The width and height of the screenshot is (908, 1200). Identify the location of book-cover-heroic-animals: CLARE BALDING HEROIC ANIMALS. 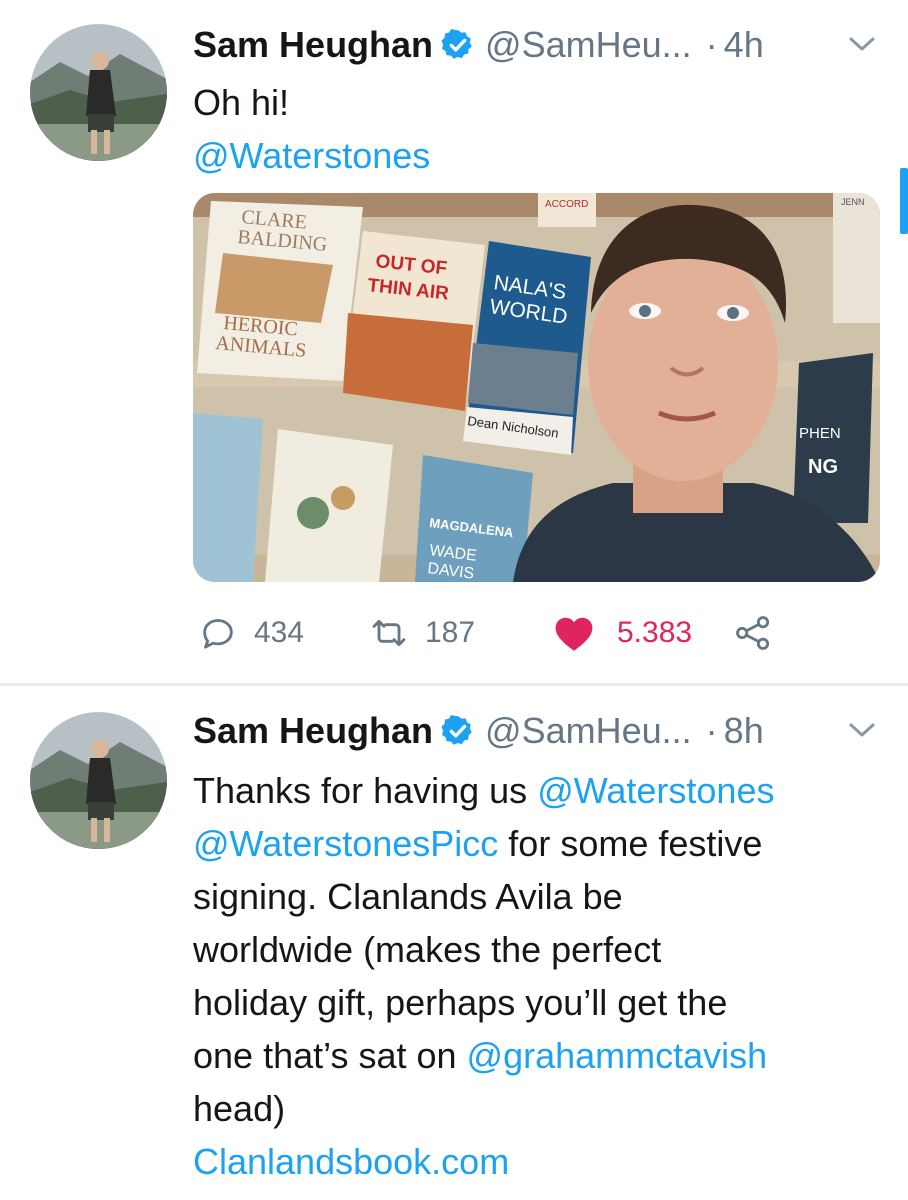
(280, 291).